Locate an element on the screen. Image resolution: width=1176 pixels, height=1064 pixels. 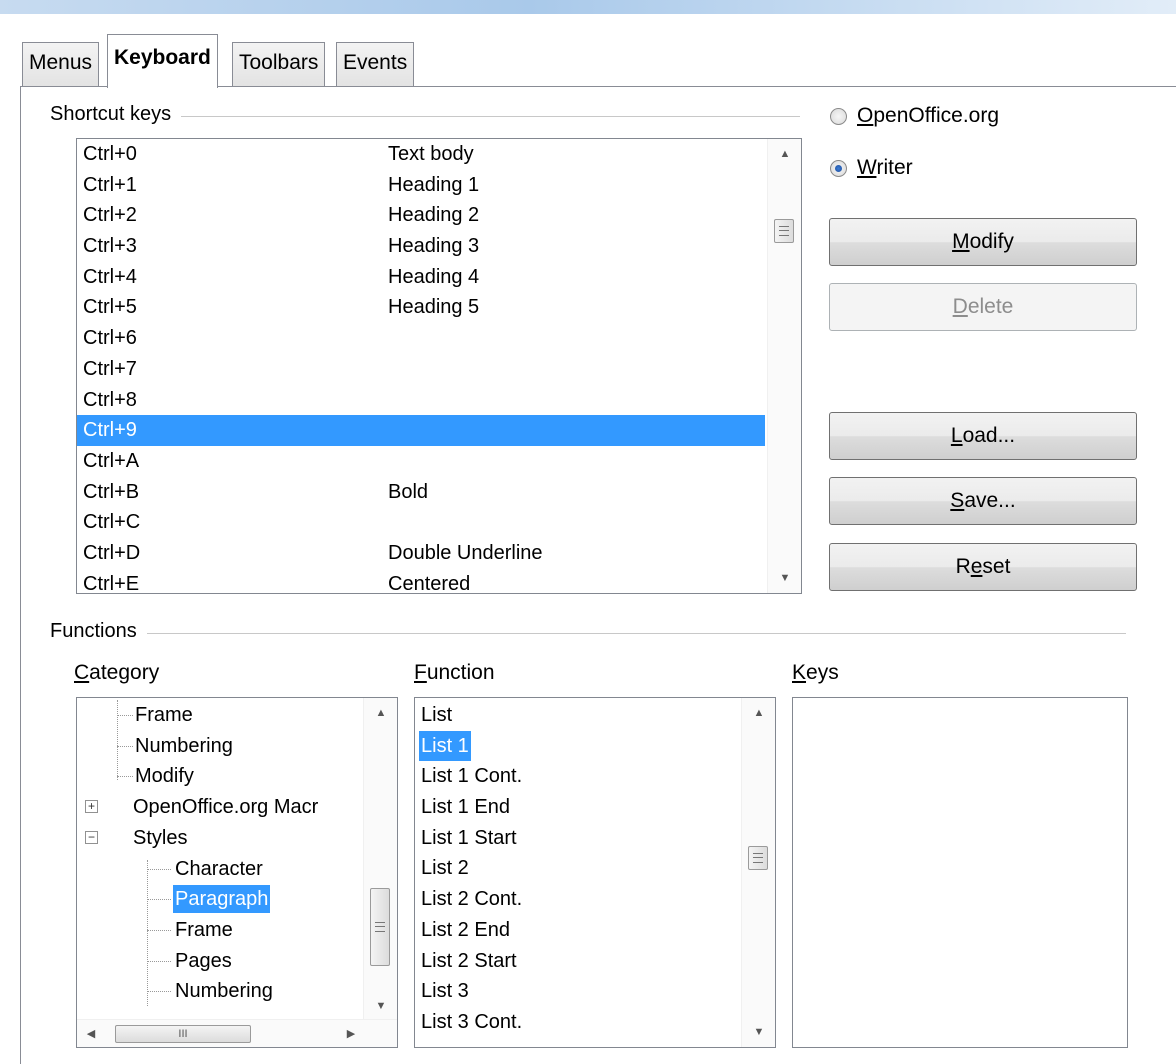
shortcut-row: Ctrl+0 Text body is located at coordinates (421, 154).